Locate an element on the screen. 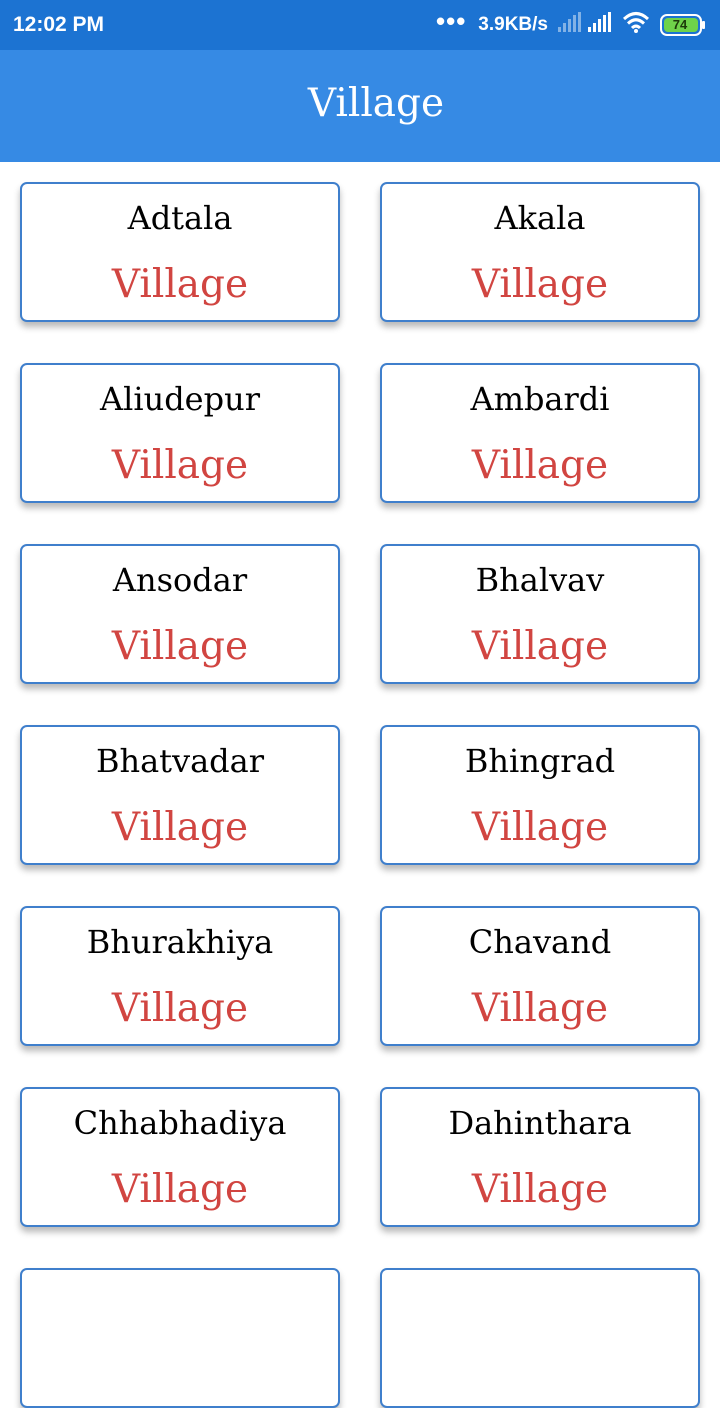 This screenshot has width=720, height=1408. signal-empty-icon is located at coordinates (571, 25).